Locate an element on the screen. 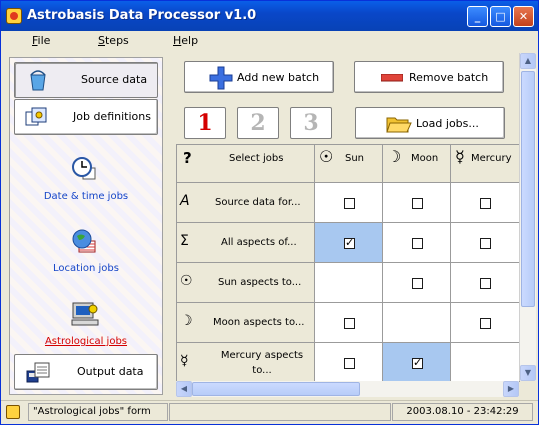 The image size is (539, 425). cell-mercury-mercury is located at coordinates (485, 362).